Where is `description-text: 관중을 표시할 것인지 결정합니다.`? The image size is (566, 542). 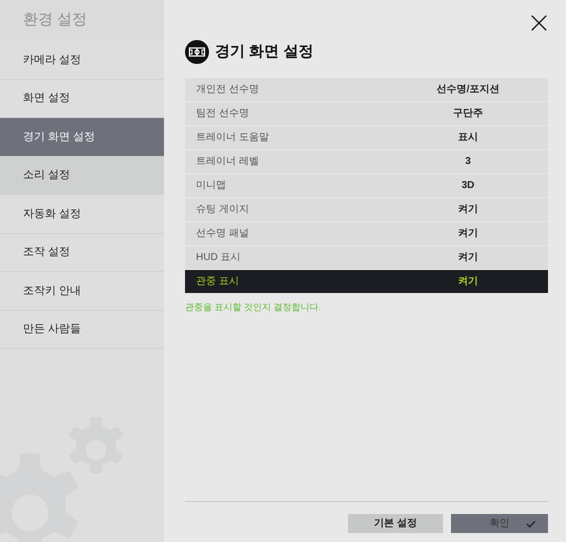 description-text: 관중을 표시할 것인지 결정합니다. is located at coordinates (253, 307).